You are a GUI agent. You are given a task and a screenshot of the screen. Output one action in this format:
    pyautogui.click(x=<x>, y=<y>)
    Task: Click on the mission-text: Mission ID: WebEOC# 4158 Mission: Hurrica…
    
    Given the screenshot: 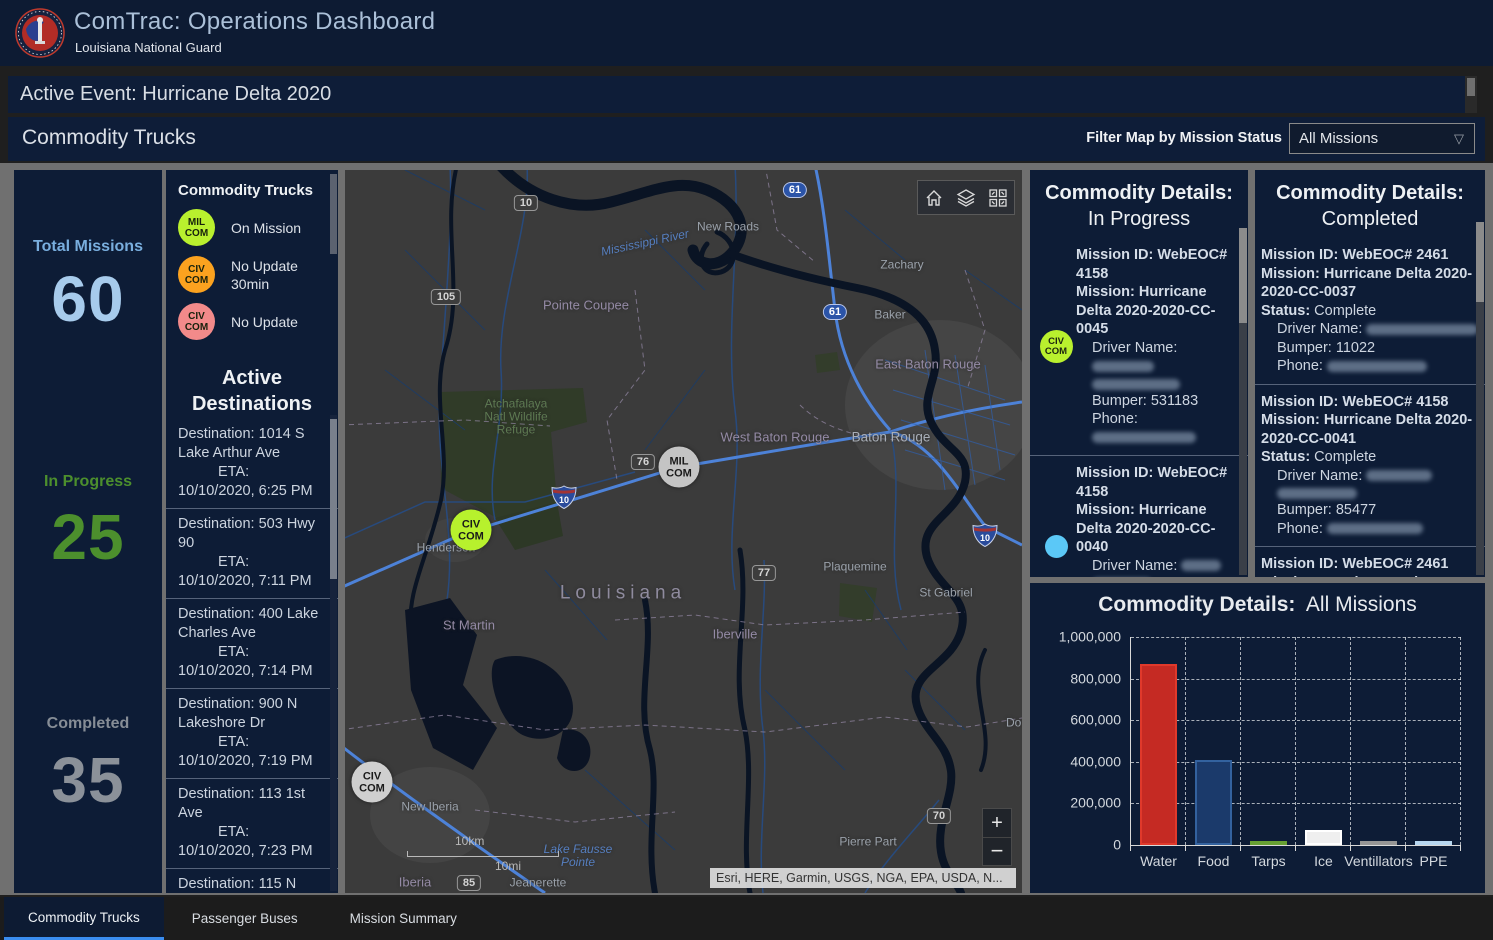 What is the action you would take?
    pyautogui.click(x=1159, y=346)
    